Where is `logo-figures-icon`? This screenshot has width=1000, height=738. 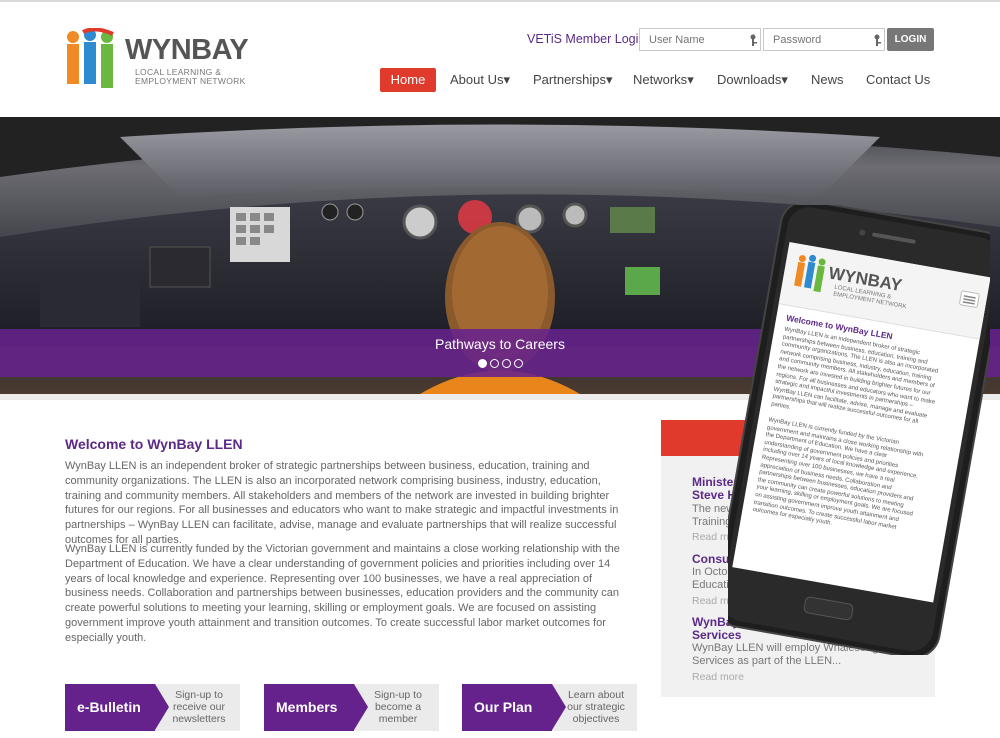
logo-figures-icon is located at coordinates (90, 57).